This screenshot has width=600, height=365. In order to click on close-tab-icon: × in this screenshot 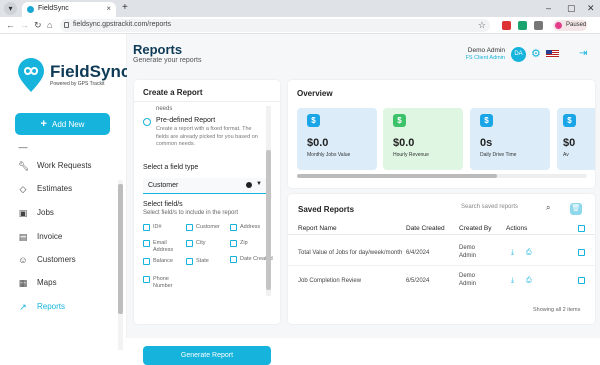, I will do `click(108, 8)`.